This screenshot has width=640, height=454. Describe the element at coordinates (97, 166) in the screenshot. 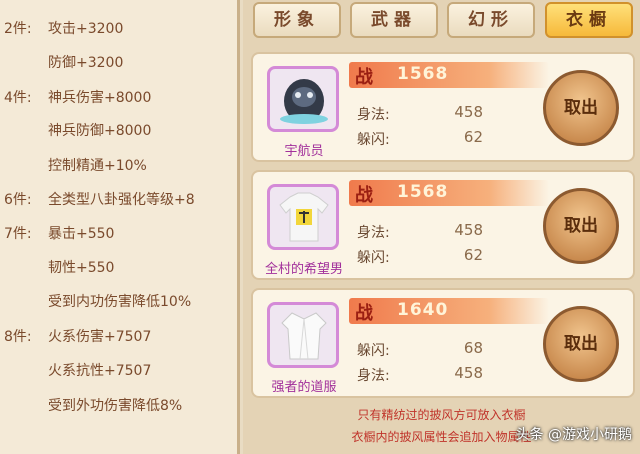

I see `set-bonus-text: 控制精通+10%` at that location.